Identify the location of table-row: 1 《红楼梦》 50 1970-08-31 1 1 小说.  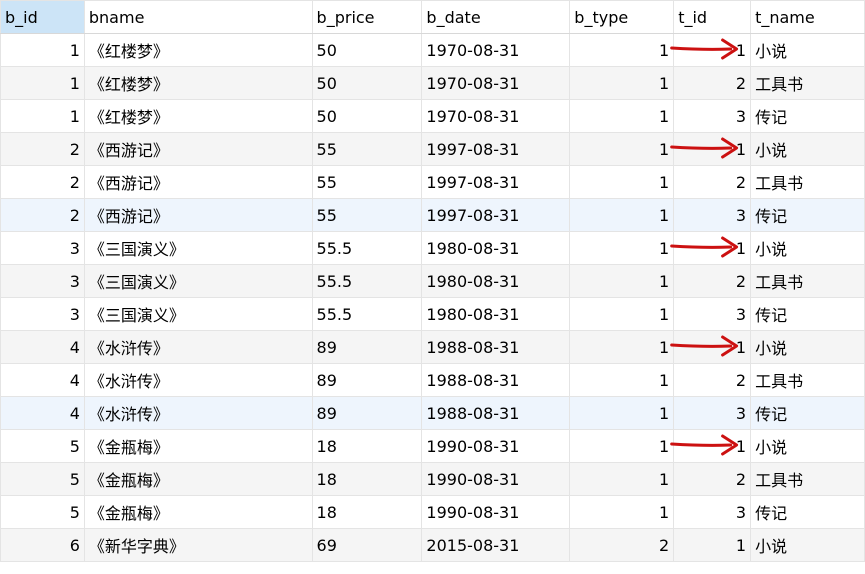
(432, 50).